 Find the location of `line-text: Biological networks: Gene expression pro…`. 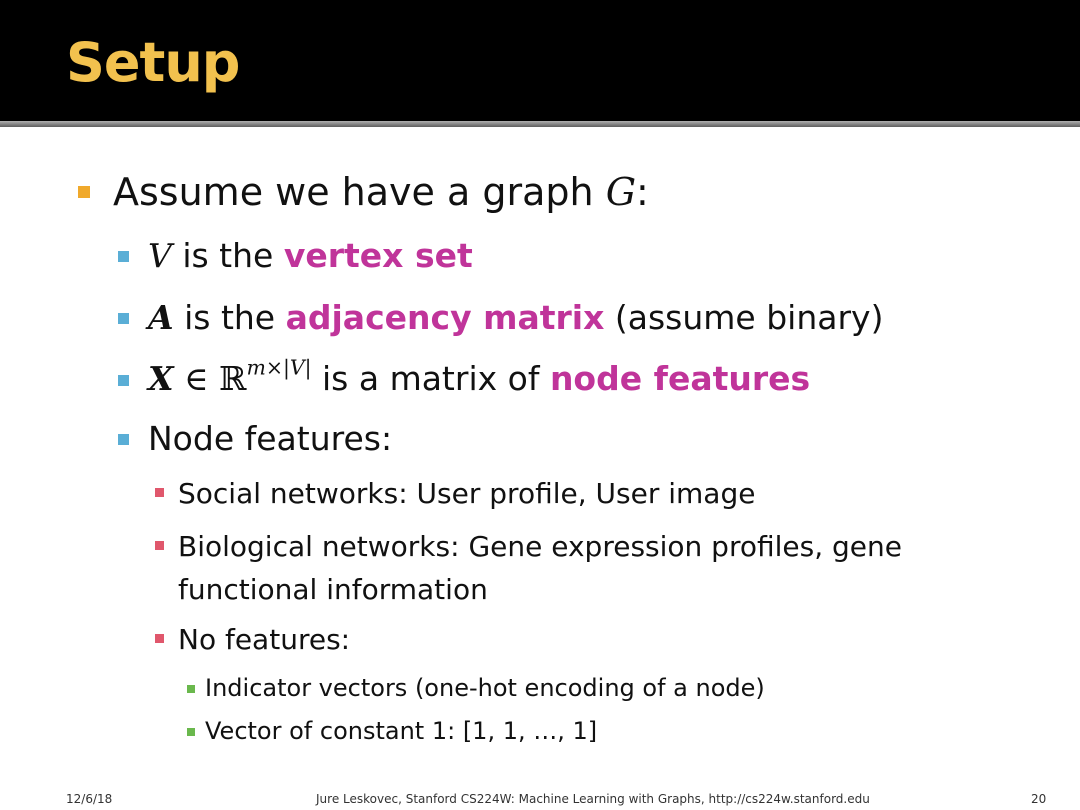

line-text: Biological networks: Gene expression pro… is located at coordinates (540, 546).